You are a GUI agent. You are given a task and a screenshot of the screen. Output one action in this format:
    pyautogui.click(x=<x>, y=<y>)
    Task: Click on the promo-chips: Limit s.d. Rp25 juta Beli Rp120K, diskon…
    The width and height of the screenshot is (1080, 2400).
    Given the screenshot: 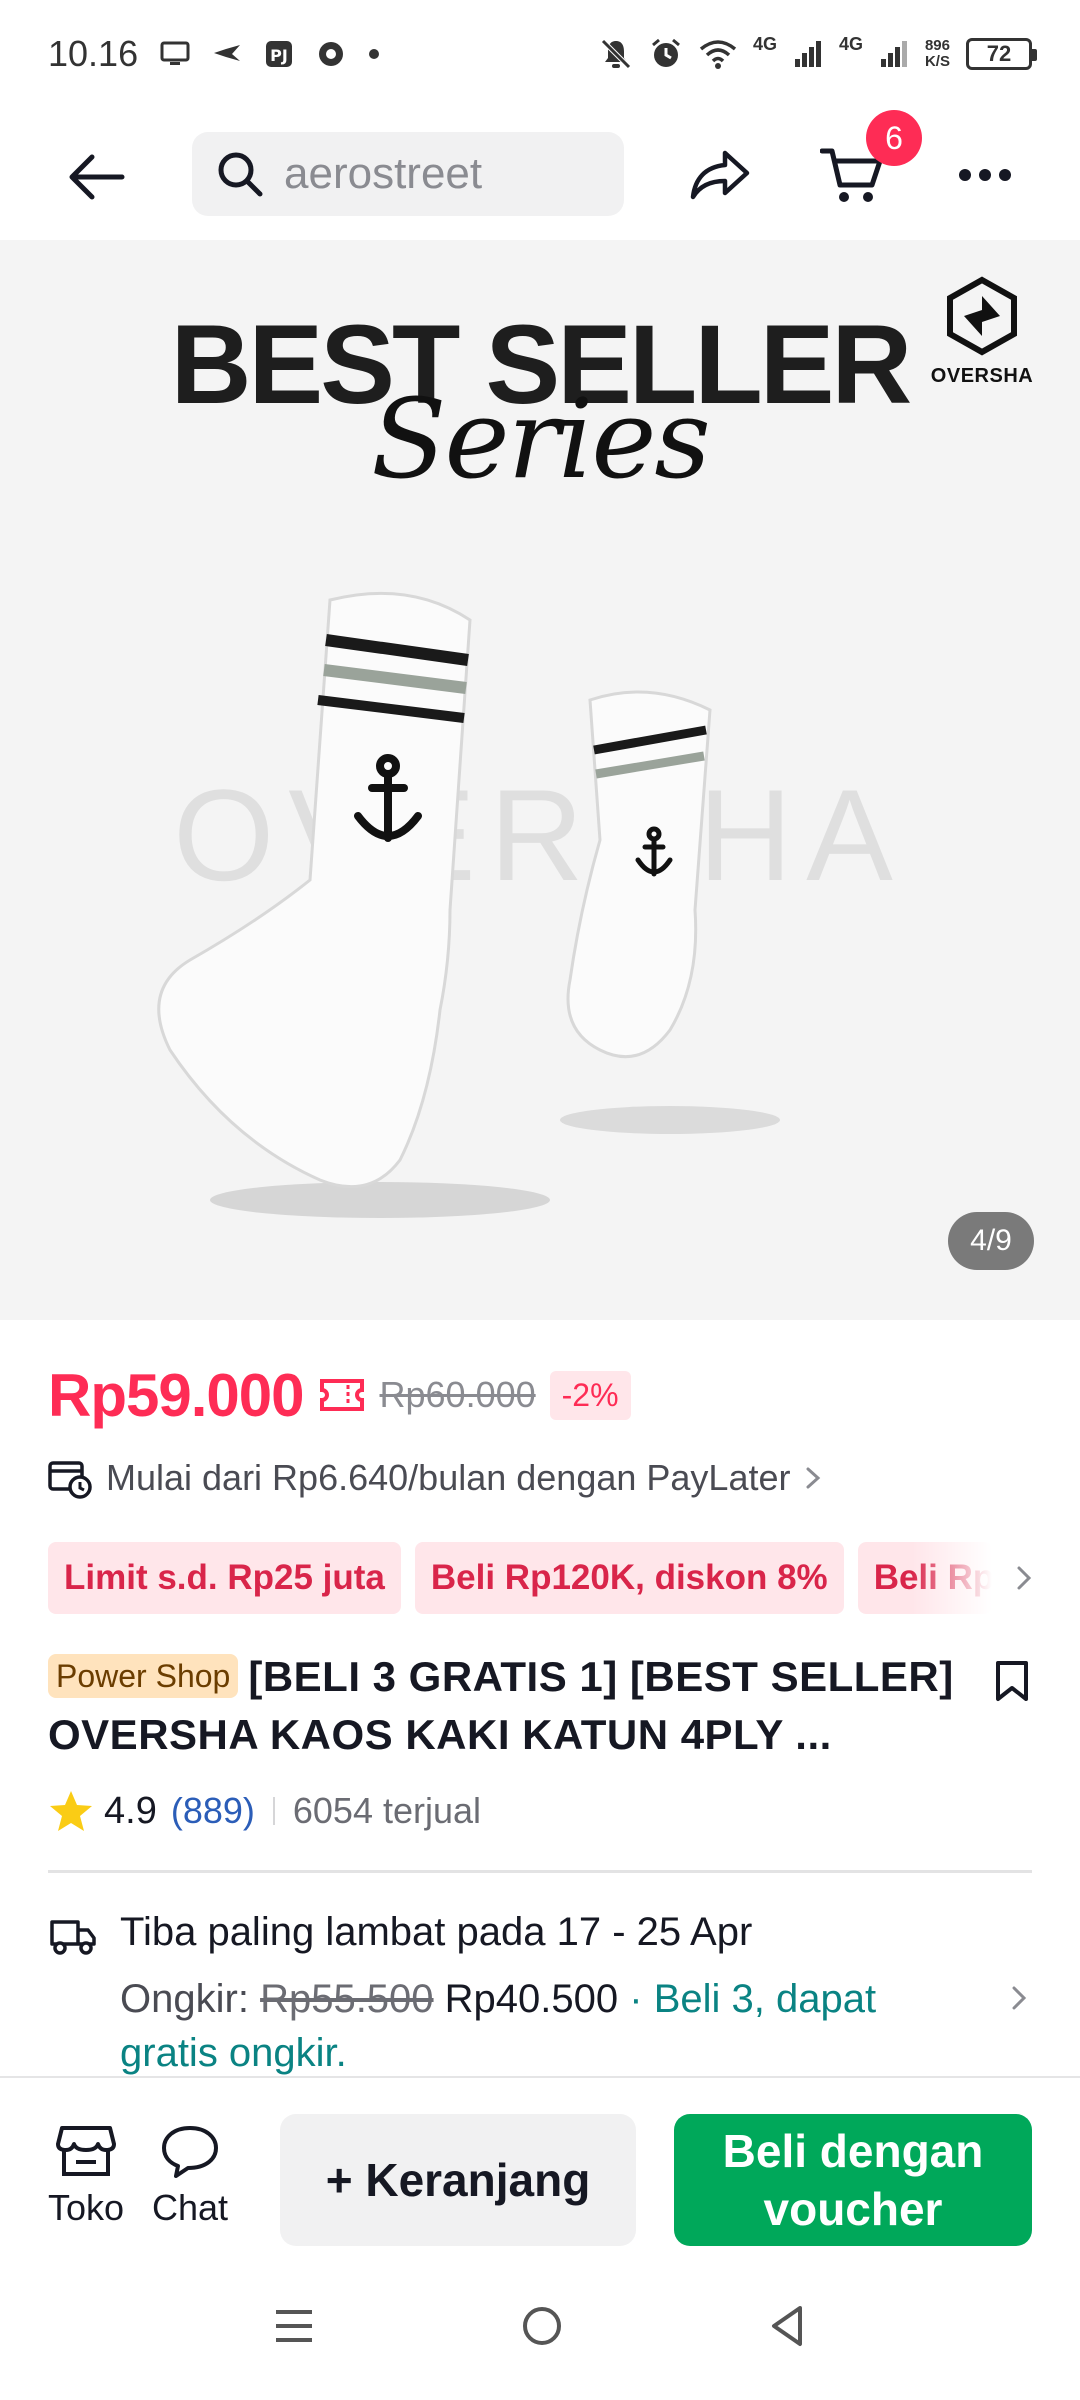 What is the action you would take?
    pyautogui.click(x=540, y=1578)
    